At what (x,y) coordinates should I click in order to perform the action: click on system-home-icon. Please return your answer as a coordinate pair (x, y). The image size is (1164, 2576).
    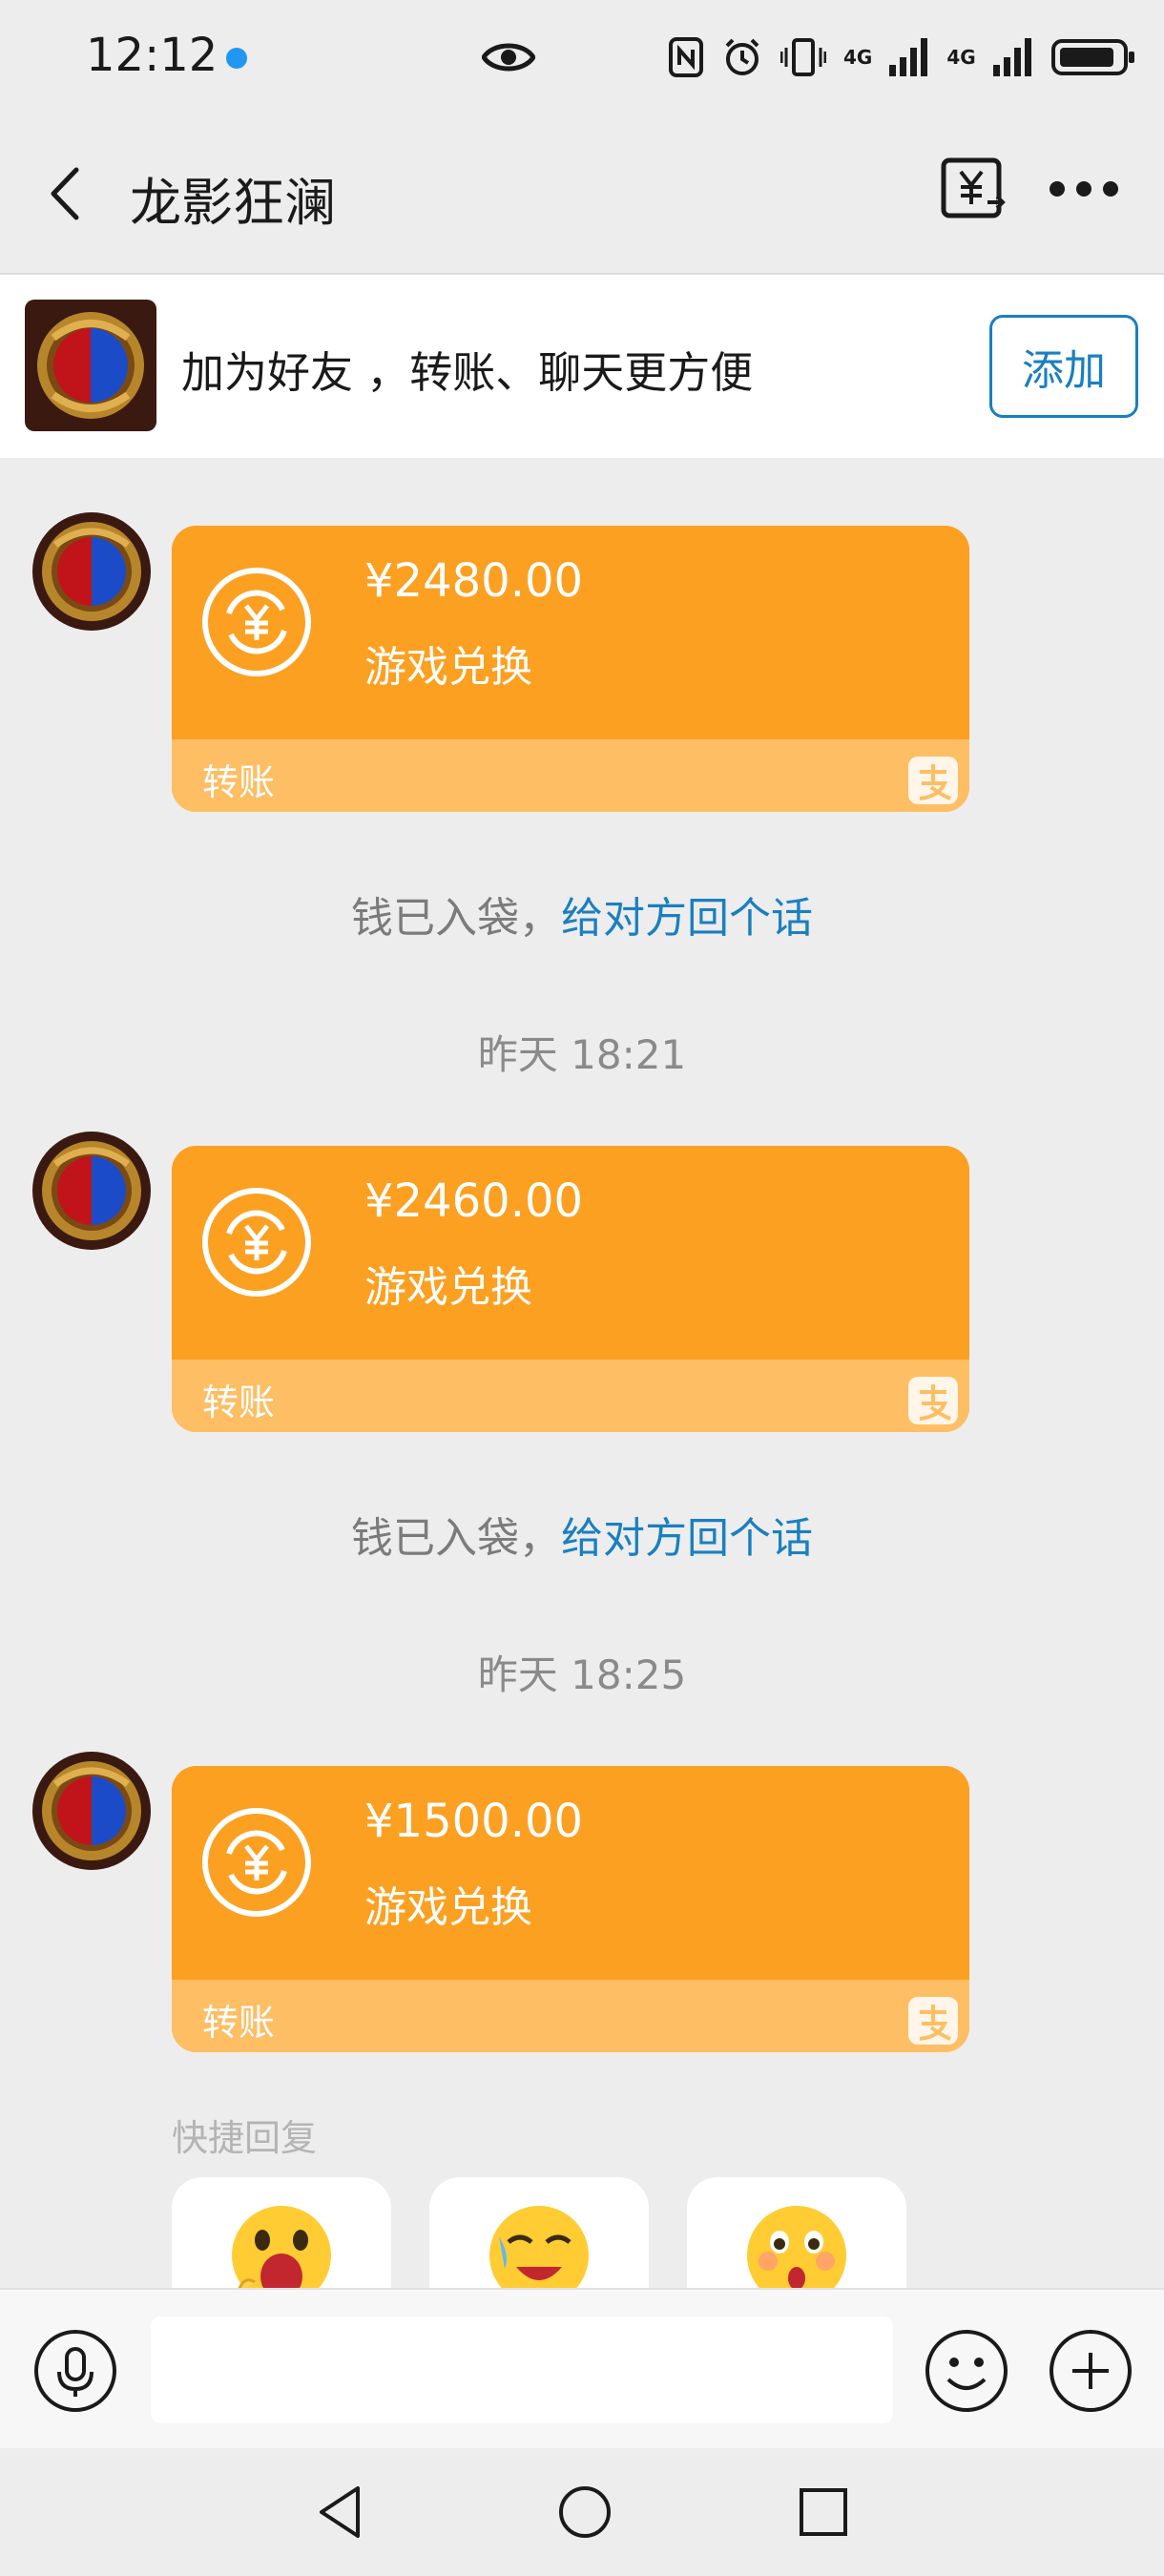
    Looking at the image, I should click on (584, 2512).